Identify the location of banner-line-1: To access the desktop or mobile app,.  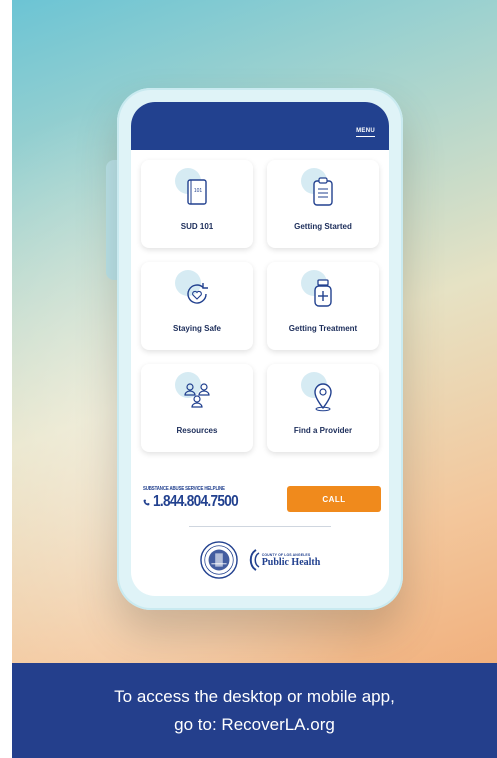
(254, 696).